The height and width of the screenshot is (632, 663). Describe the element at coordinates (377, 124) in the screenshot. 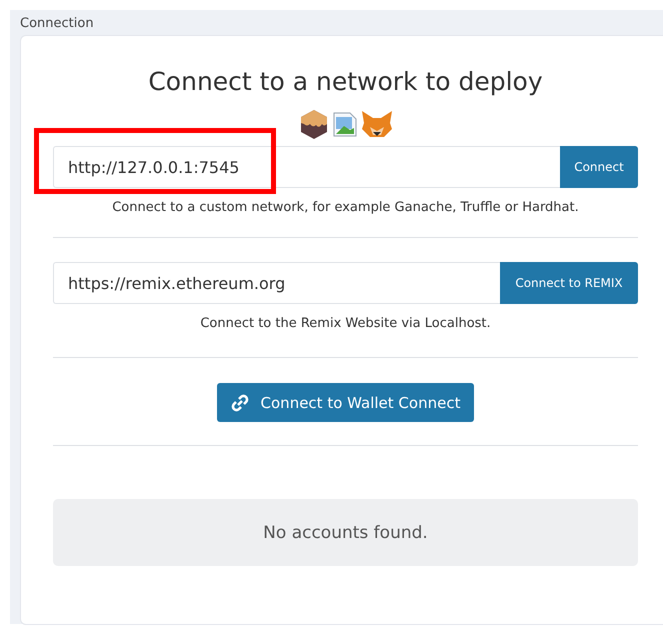

I see `fox-icon` at that location.